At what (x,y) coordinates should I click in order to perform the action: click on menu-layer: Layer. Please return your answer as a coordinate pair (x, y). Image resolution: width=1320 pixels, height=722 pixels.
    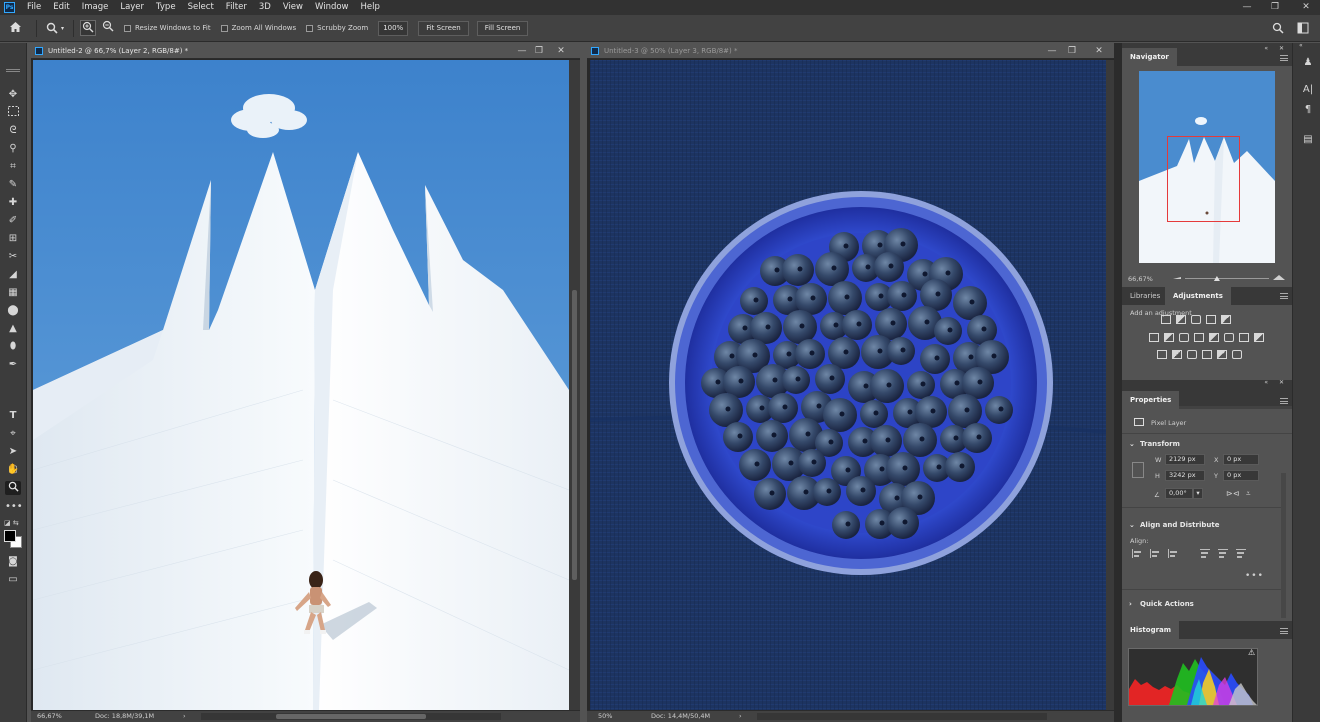
    Looking at the image, I should click on (132, 7).